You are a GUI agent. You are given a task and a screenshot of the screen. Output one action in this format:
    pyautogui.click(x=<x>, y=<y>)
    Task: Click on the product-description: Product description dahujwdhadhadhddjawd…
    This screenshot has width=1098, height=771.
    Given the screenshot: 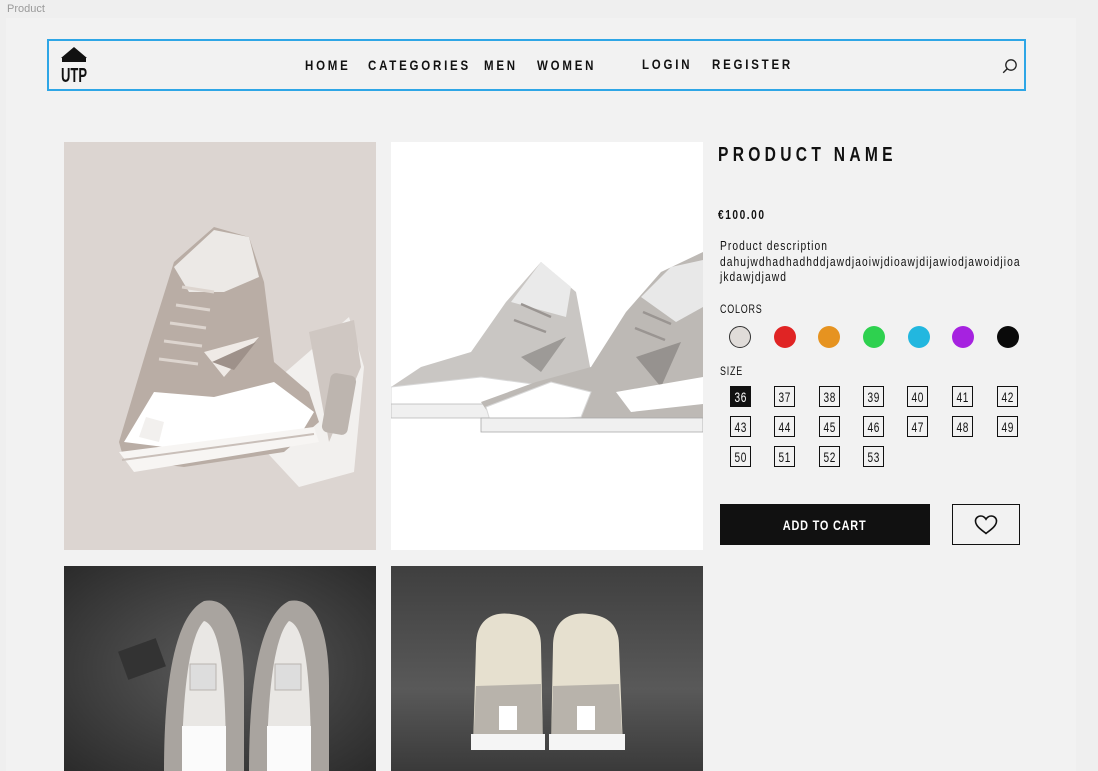 What is the action you would take?
    pyautogui.click(x=870, y=262)
    